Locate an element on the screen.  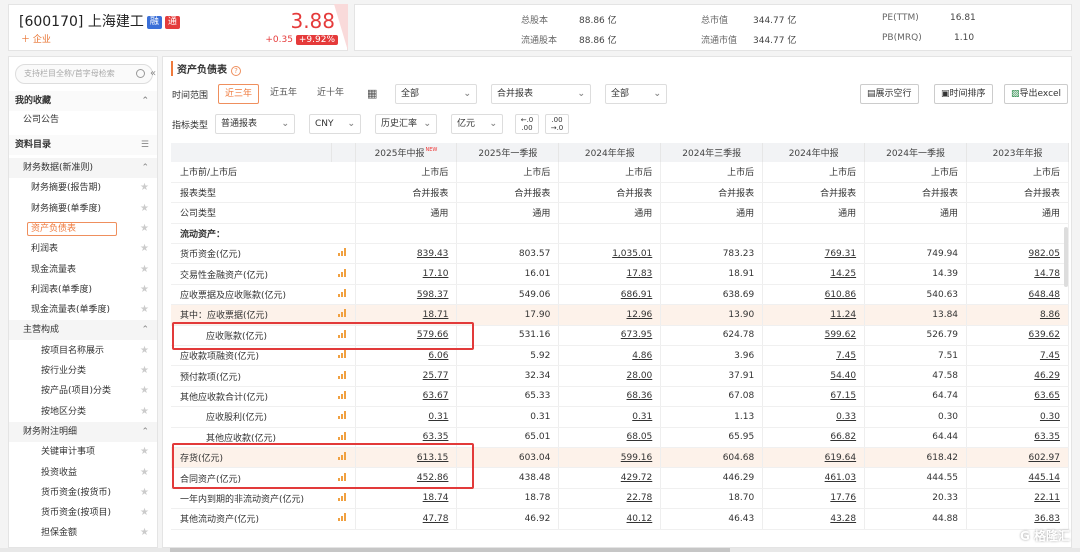
data-cell: 22.11 is located at coordinates (1017, 499).